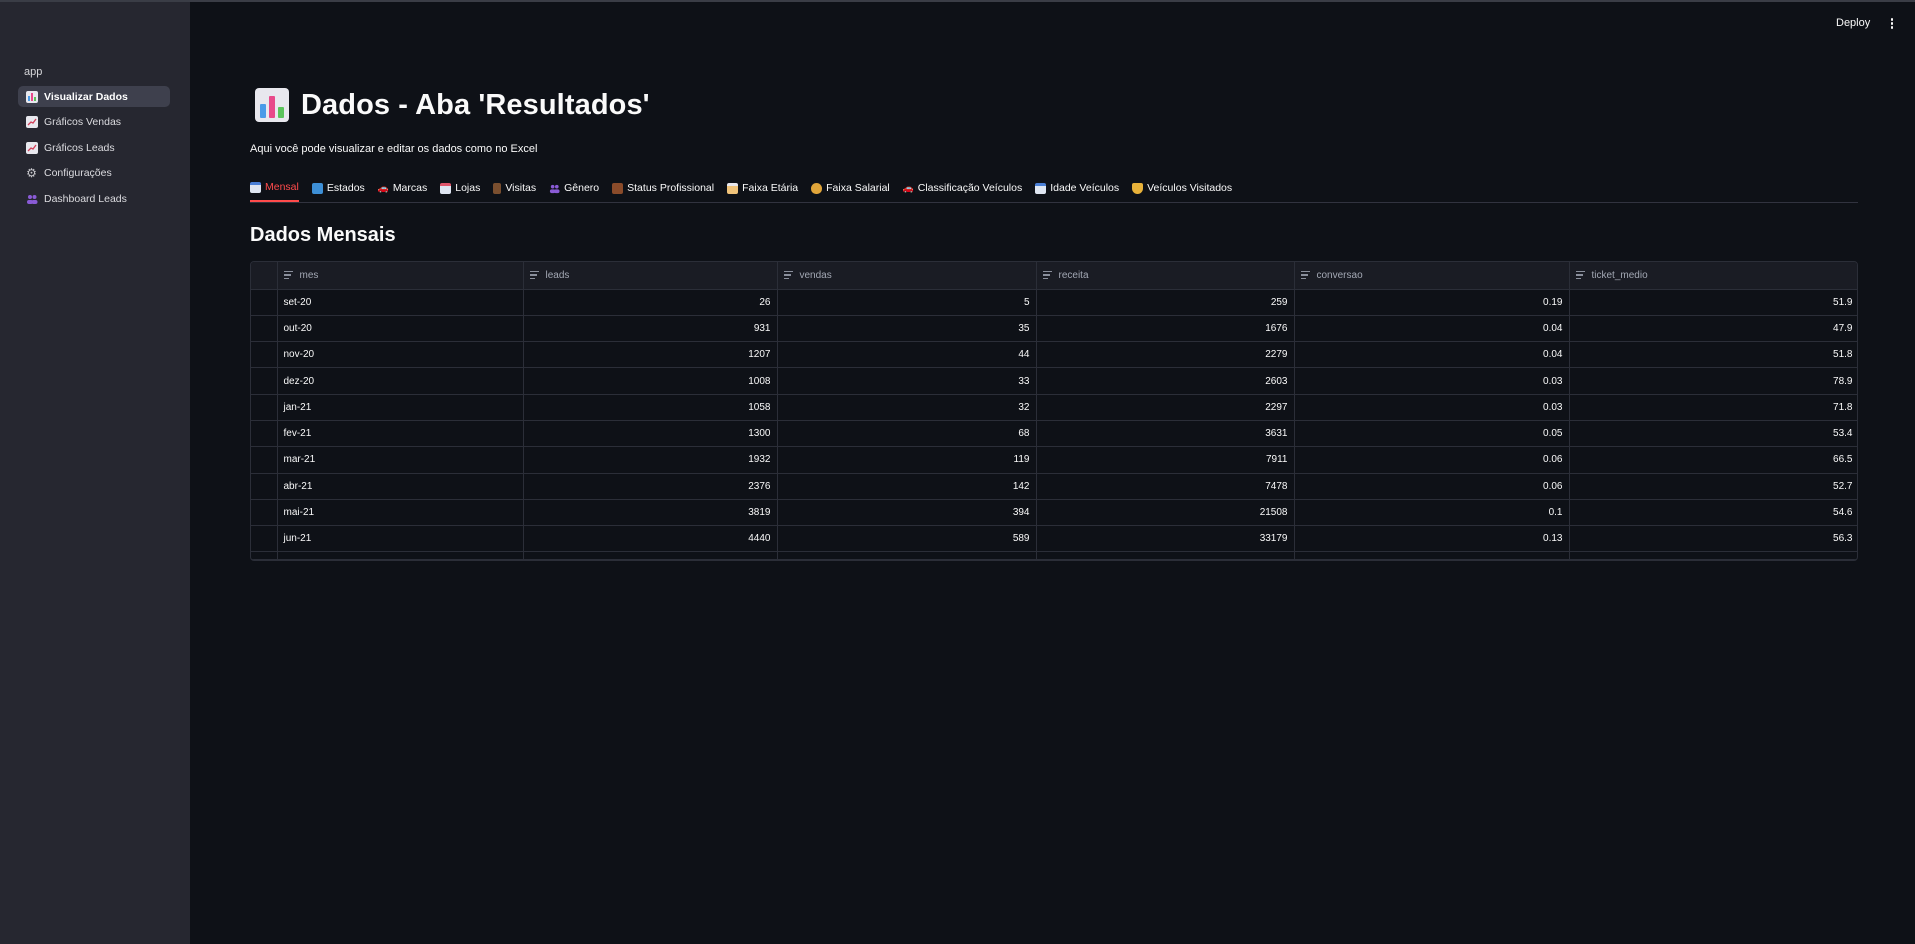 This screenshot has width=1915, height=944. What do you see at coordinates (907, 329) in the screenshot?
I see `table-cell-vendas: 35` at bounding box center [907, 329].